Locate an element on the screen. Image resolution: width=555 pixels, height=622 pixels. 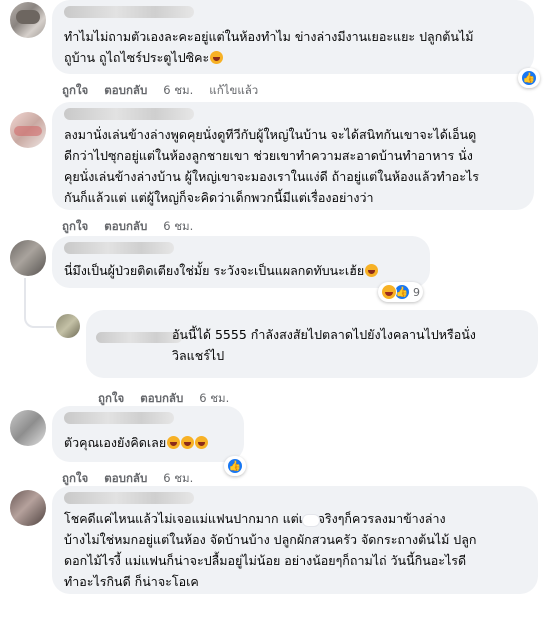
comment-text: ตัวคุณเองยังคิดเลย is located at coordinates (154, 442).